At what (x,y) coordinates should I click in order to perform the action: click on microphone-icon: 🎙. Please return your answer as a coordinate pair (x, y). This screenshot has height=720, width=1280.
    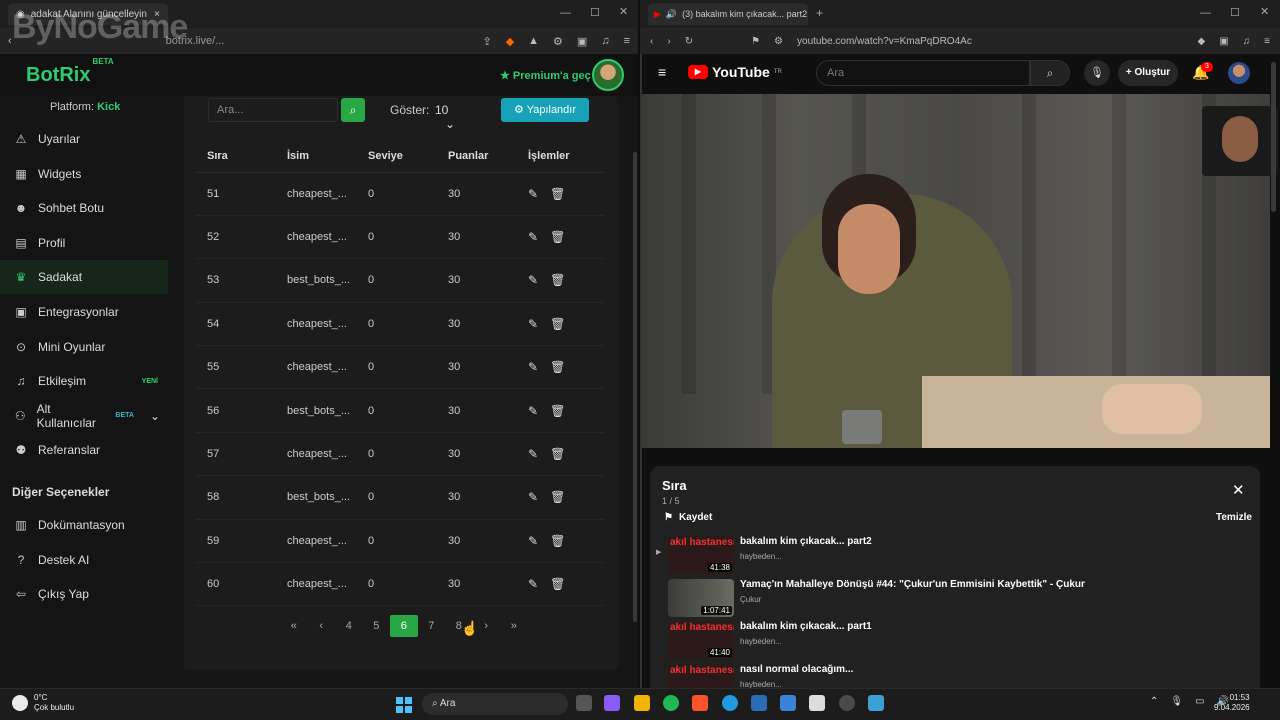
    Looking at the image, I should click on (1097, 73).